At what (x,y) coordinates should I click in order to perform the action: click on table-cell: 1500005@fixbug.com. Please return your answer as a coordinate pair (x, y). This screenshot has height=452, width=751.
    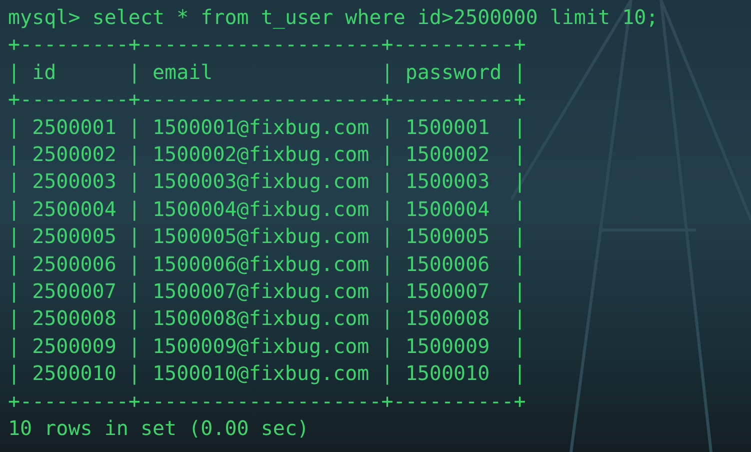
    Looking at the image, I should click on (261, 236).